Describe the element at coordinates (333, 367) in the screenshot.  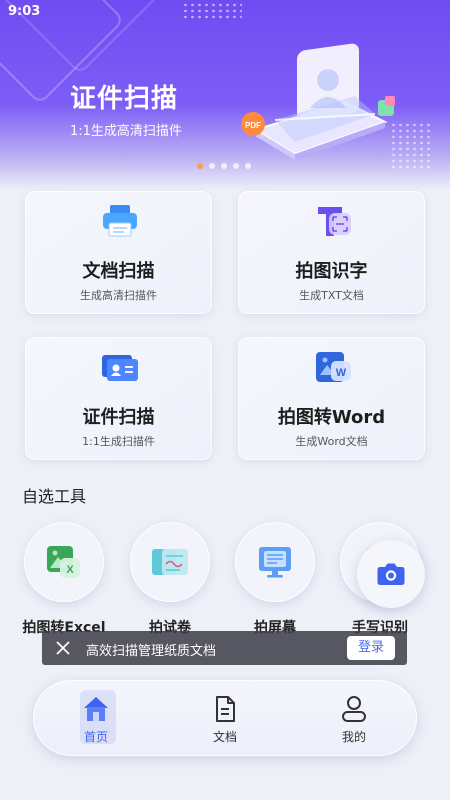
I see `word-doc-icon: W` at that location.